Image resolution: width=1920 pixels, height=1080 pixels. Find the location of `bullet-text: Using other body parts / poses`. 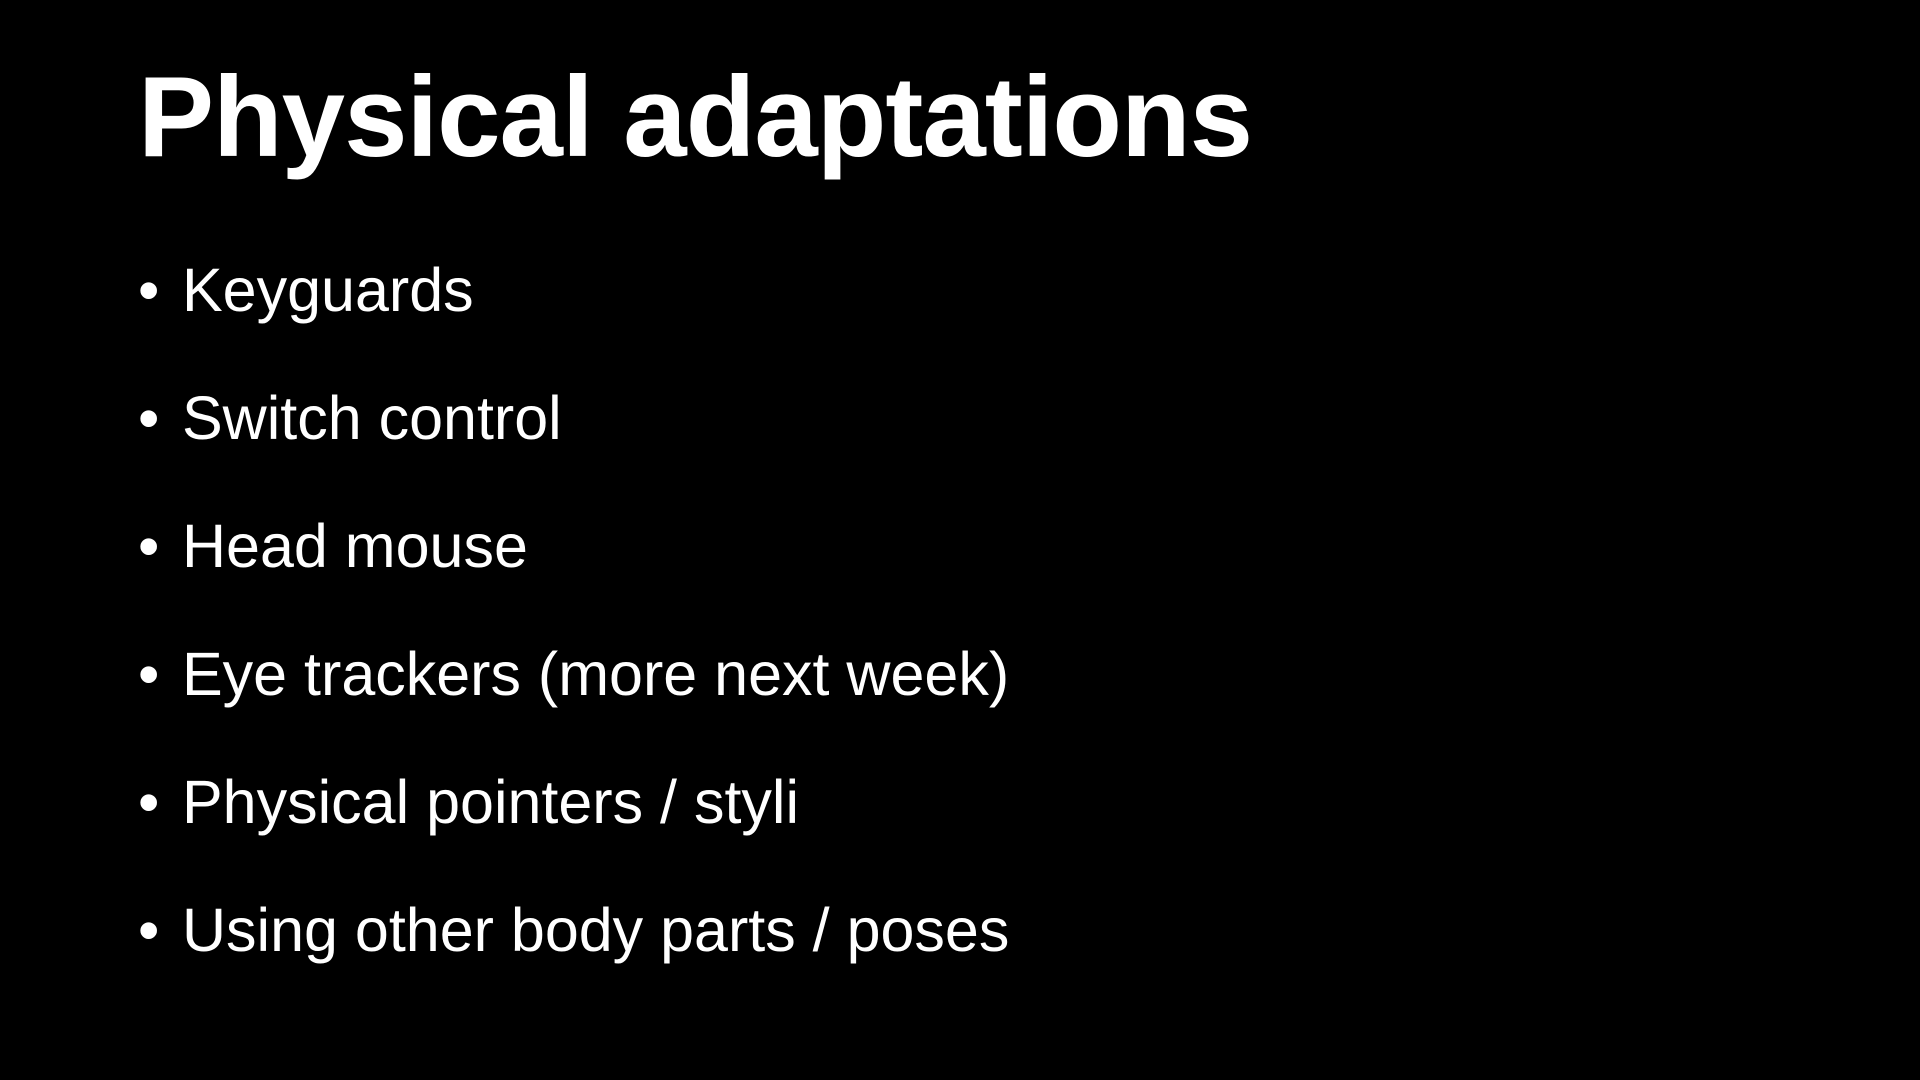

bullet-text: Using other body parts / poses is located at coordinates (596, 930).